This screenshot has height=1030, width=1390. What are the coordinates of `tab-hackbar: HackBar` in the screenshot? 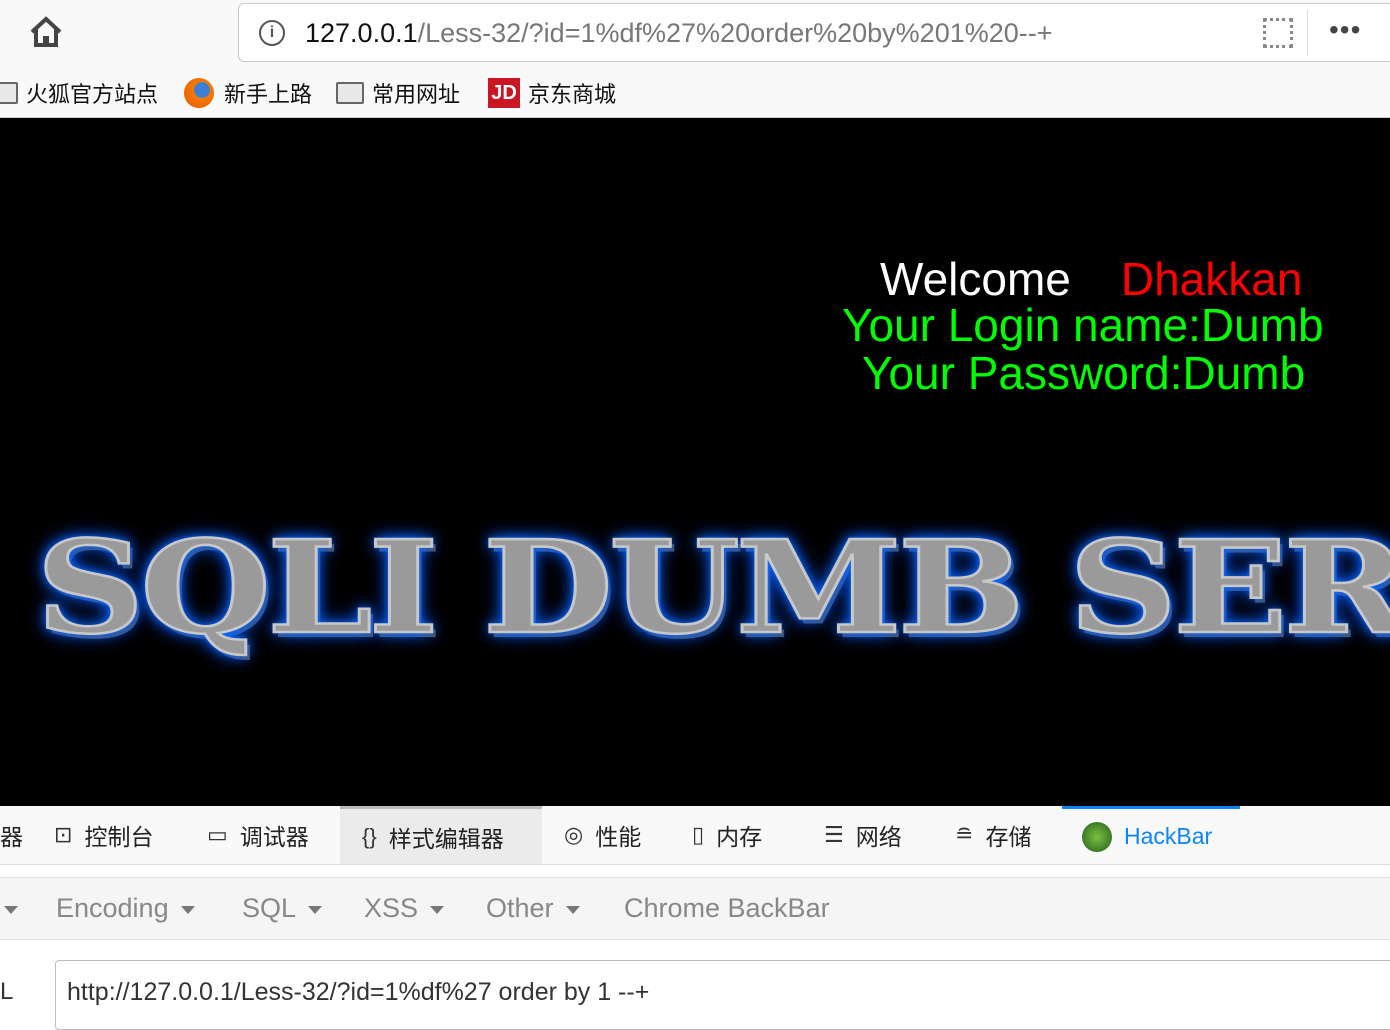 It's located at (1151, 835).